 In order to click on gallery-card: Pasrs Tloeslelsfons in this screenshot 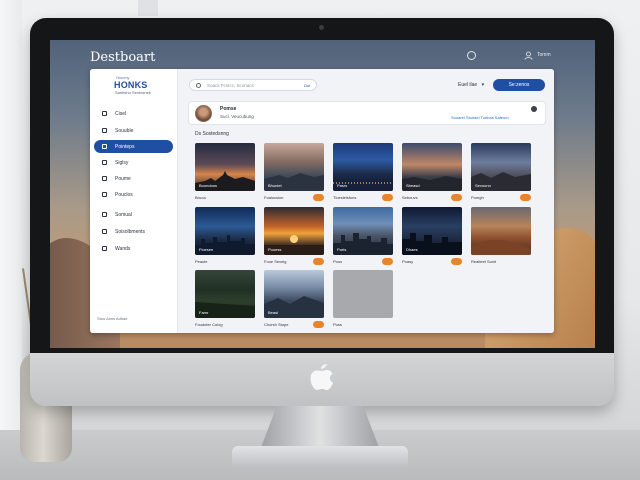, I will do `click(363, 172)`.